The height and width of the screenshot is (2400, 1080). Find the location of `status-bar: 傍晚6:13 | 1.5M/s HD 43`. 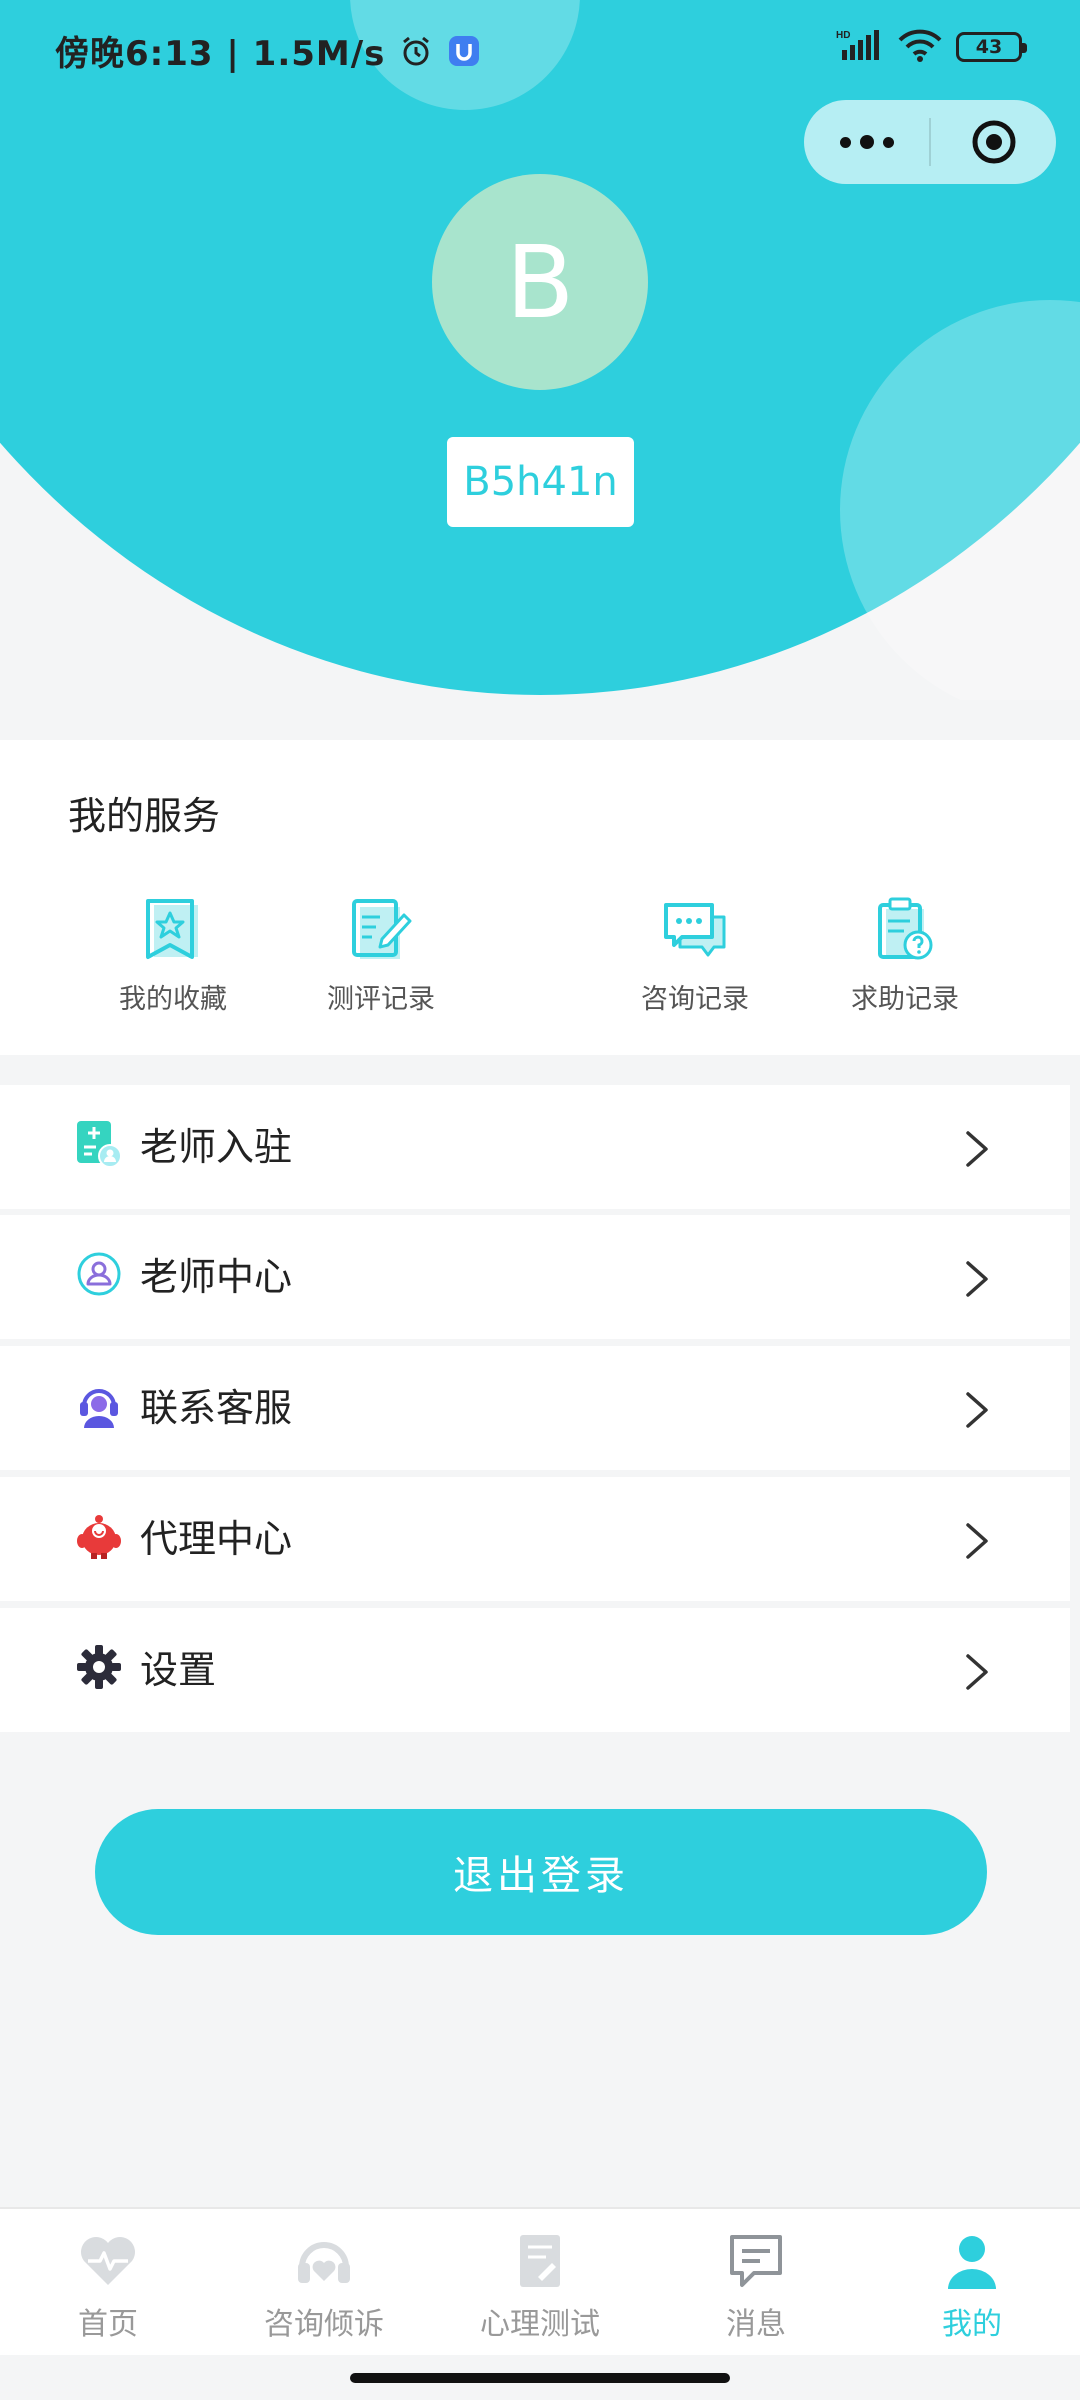

status-bar: 傍晚6:13 | 1.5M/s HD 43 is located at coordinates (540, 50).